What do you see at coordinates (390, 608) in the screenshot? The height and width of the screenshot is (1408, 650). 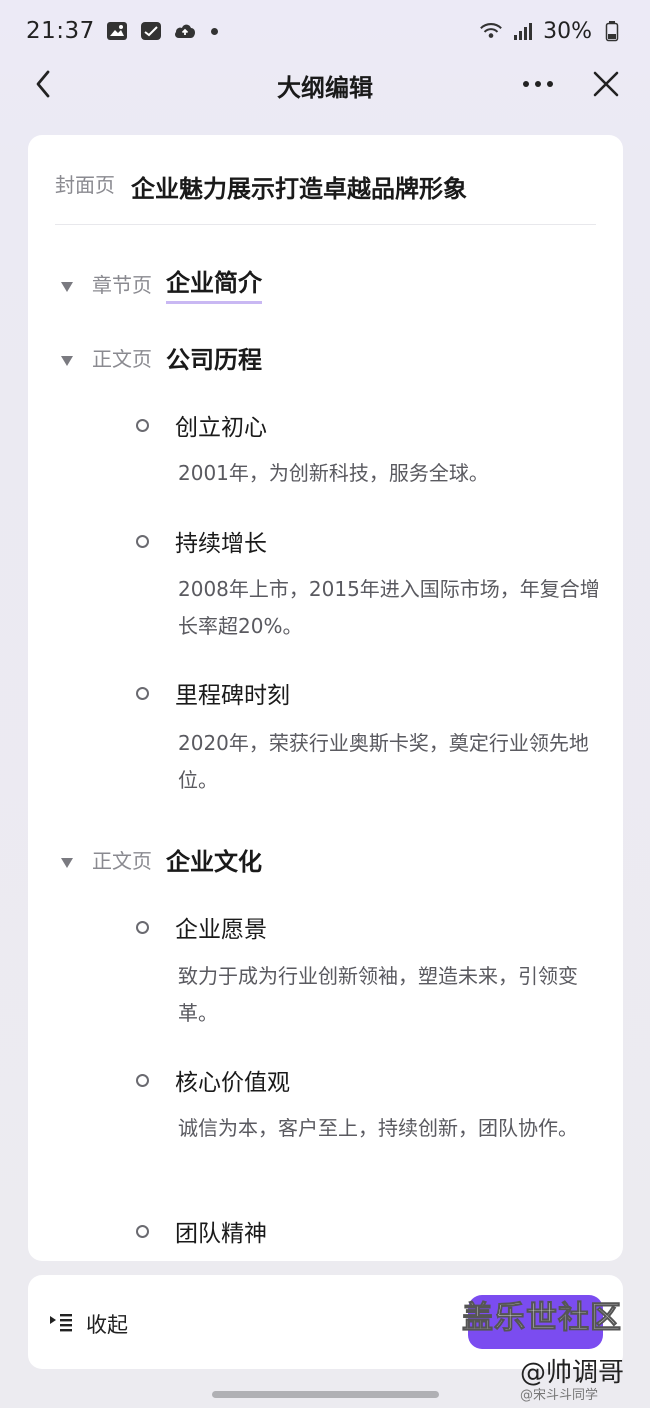 I see `item-desc: 2008年上市，2015年进入国际市场，年复合增长率超20%。` at bounding box center [390, 608].